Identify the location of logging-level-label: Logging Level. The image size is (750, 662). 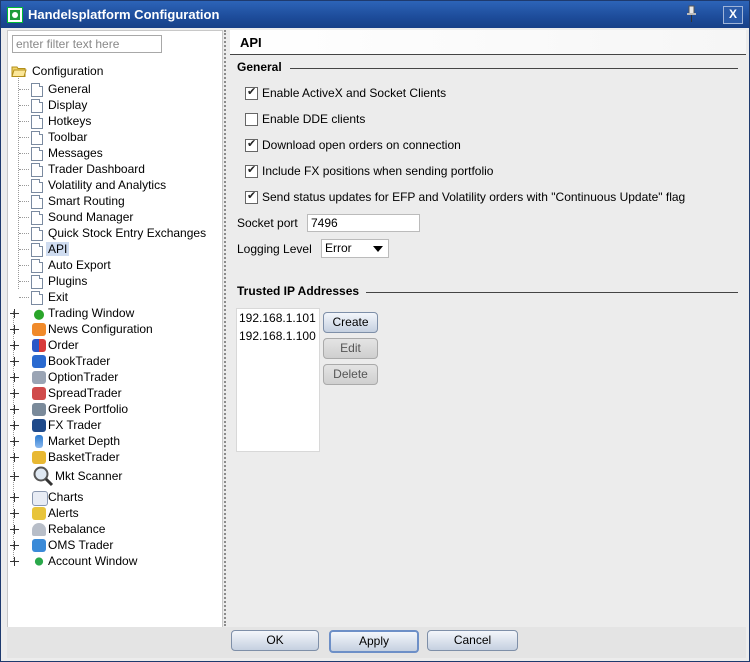
(274, 249).